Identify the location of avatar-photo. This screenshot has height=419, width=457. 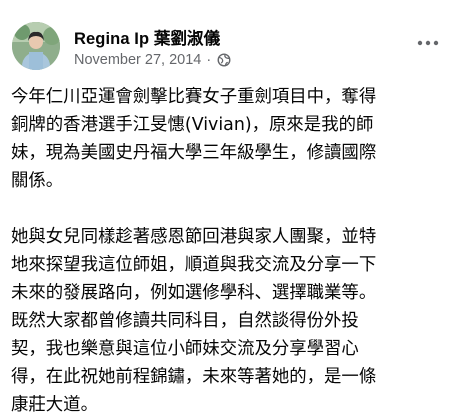
(36, 46).